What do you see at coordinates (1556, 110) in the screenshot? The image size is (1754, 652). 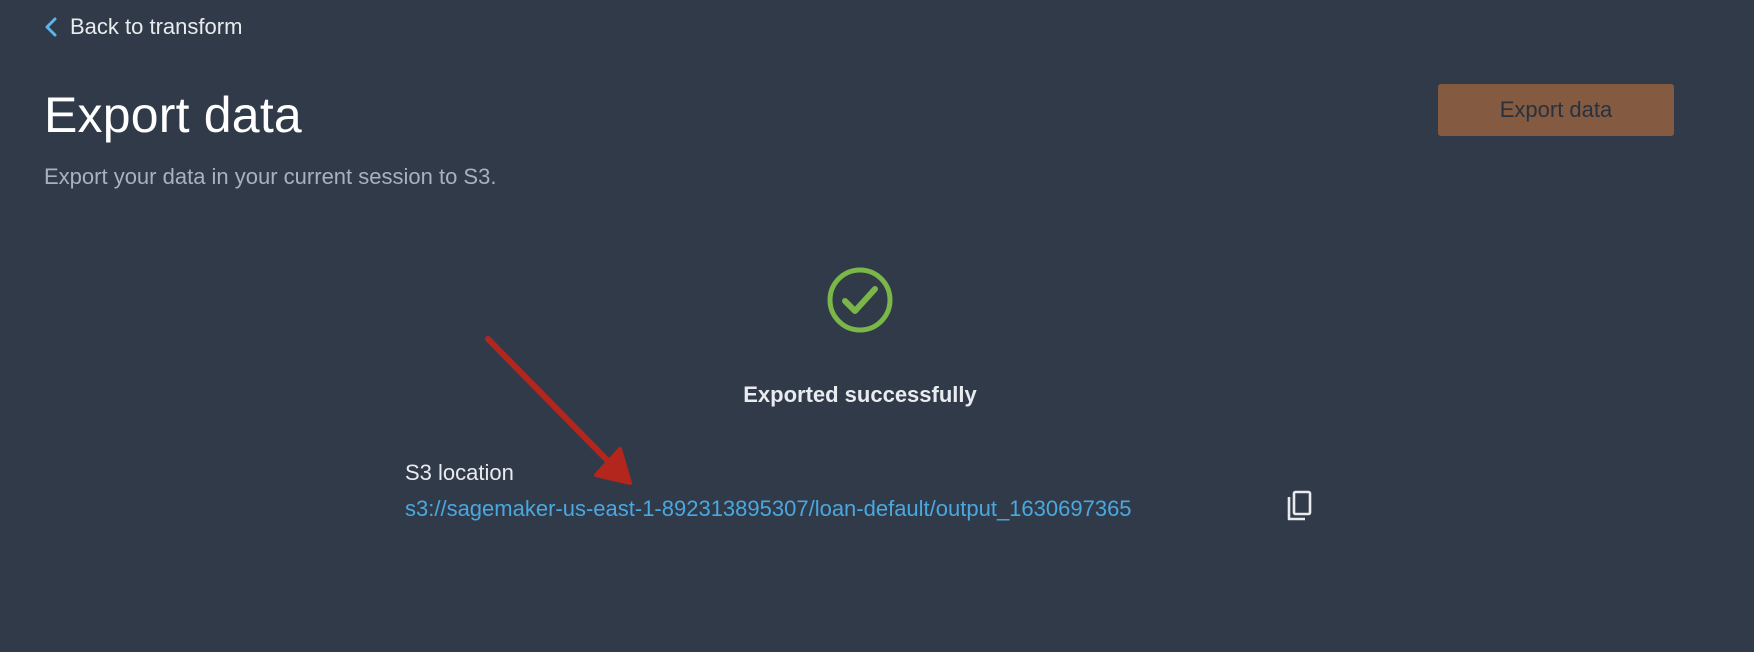 I see `export-data-button: Export data` at bounding box center [1556, 110].